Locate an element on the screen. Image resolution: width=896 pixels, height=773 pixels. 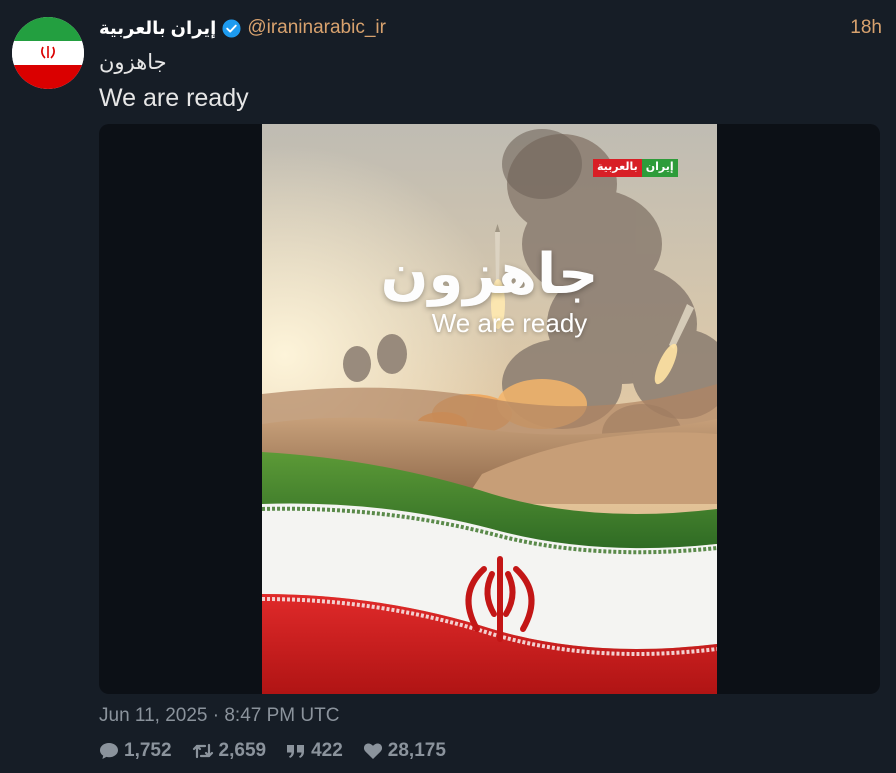
tweet-time: 18h is located at coordinates (866, 28).